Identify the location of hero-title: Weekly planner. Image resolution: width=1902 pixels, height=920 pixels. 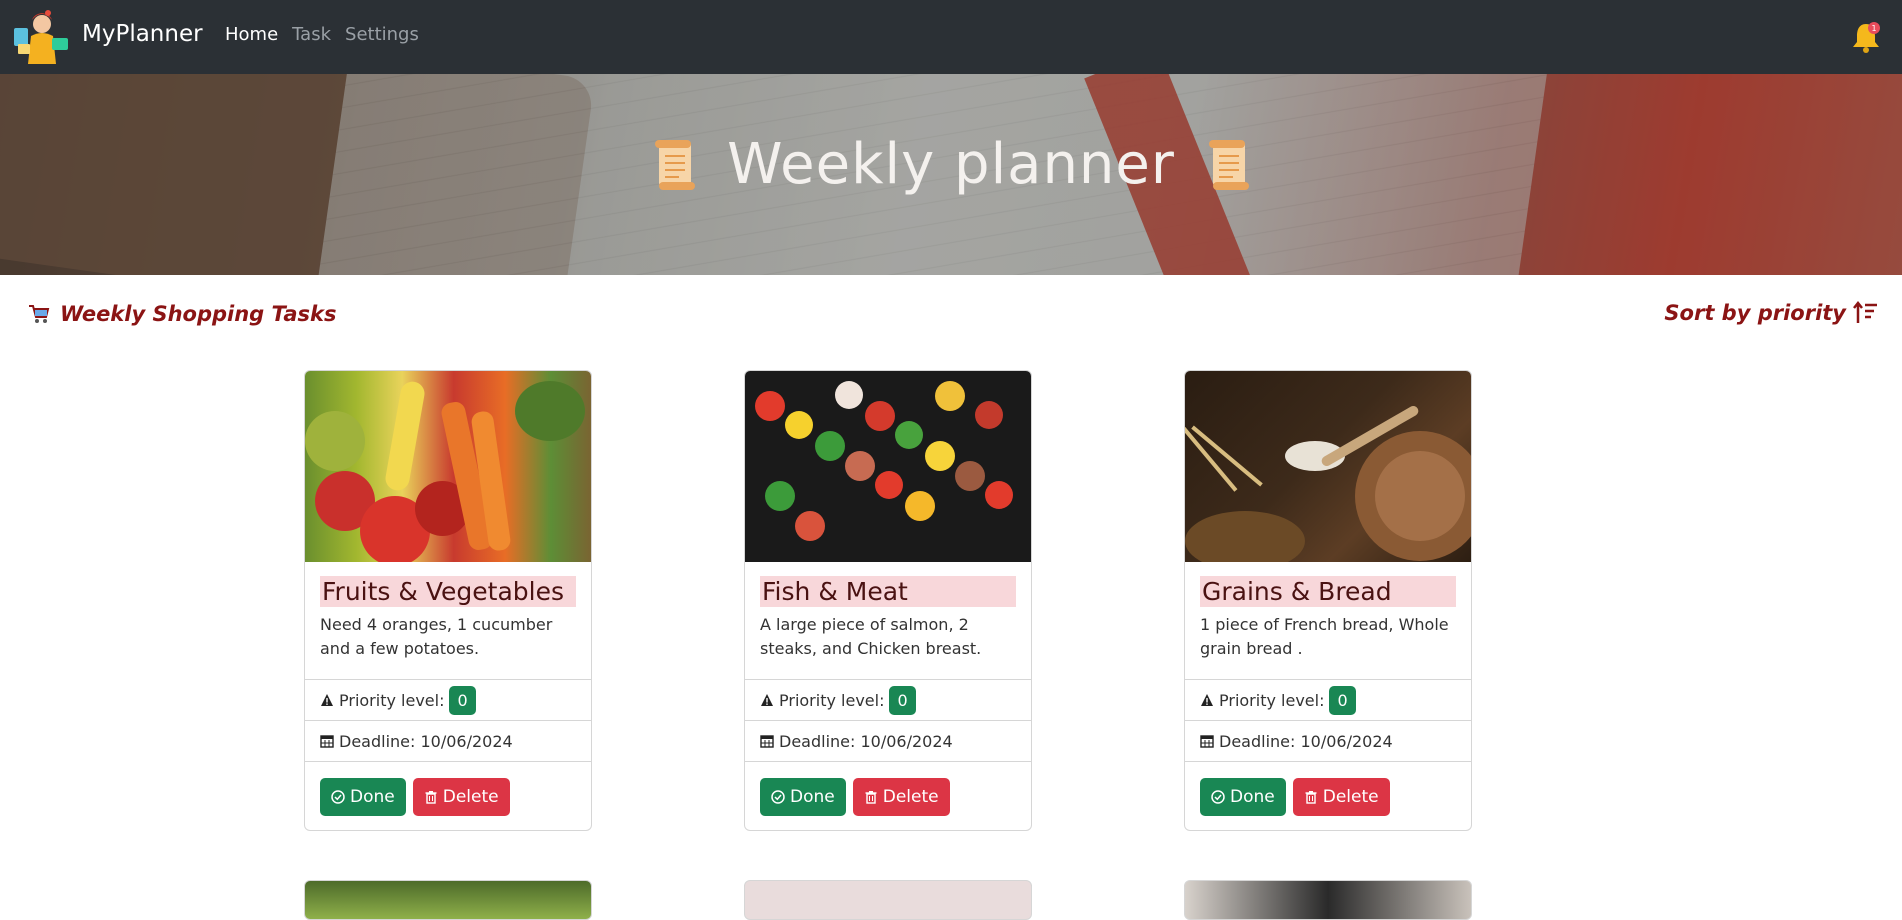
(951, 164).